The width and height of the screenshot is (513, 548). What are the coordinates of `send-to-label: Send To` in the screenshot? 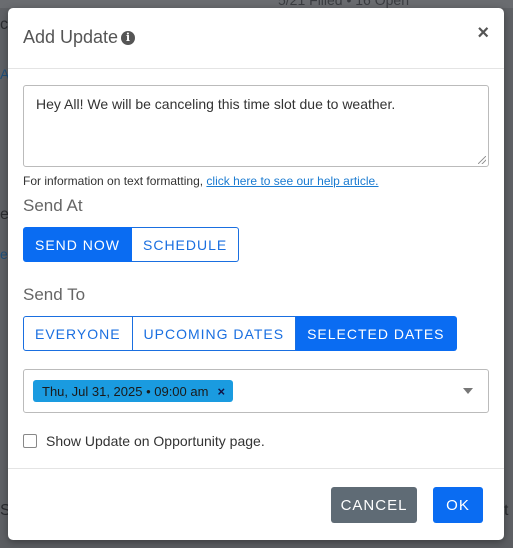 It's located at (54, 294).